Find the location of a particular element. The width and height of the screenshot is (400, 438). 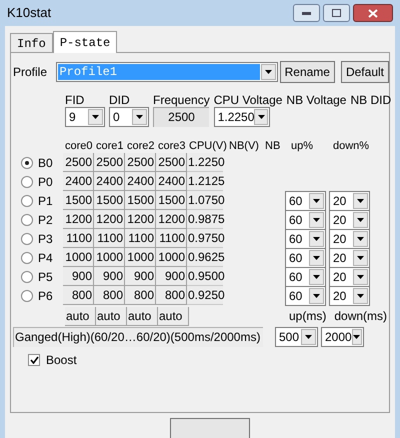

dialog-button is located at coordinates (210, 428).